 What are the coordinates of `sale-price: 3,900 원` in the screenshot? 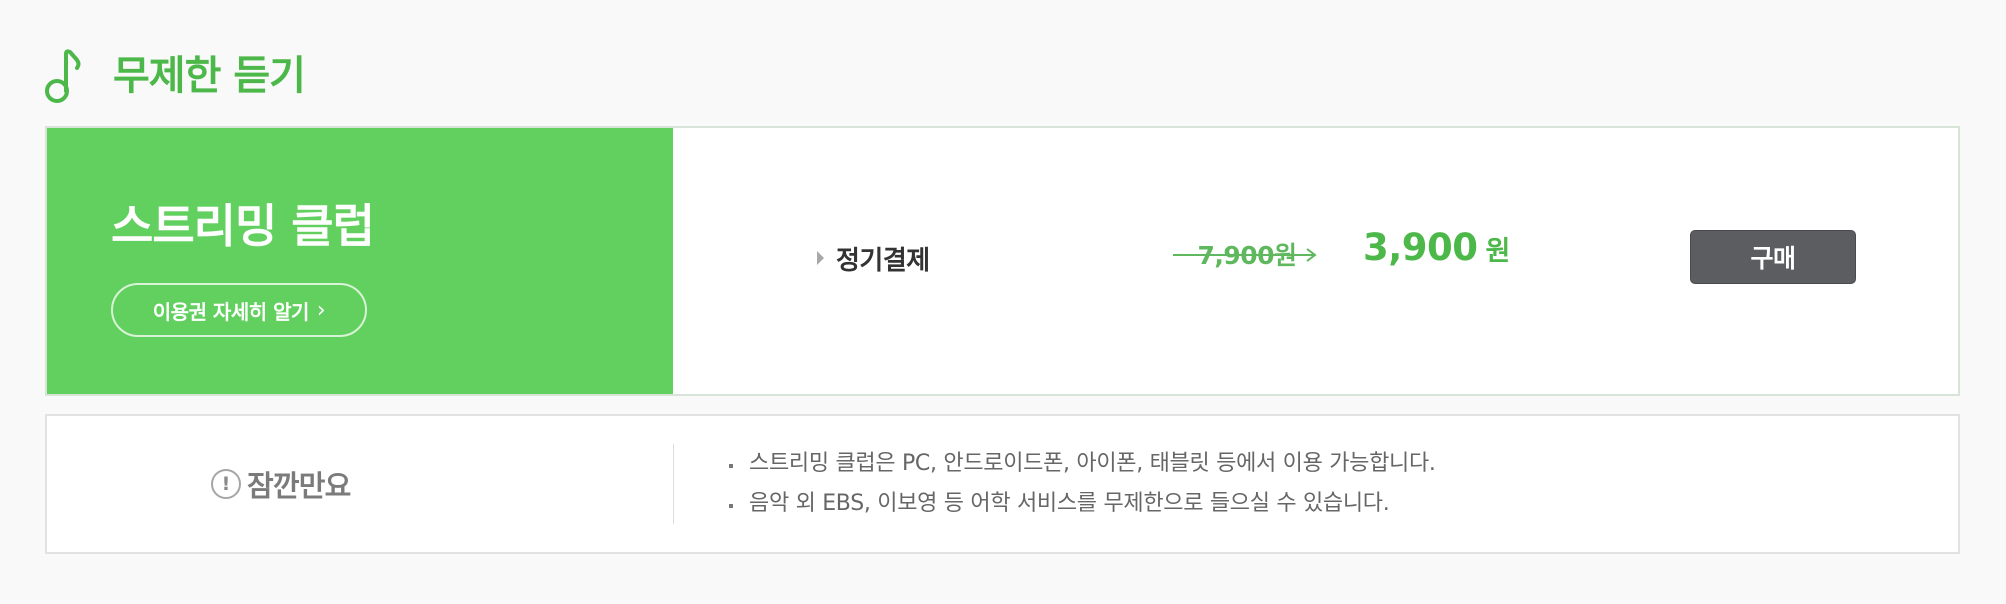 It's located at (1436, 251).